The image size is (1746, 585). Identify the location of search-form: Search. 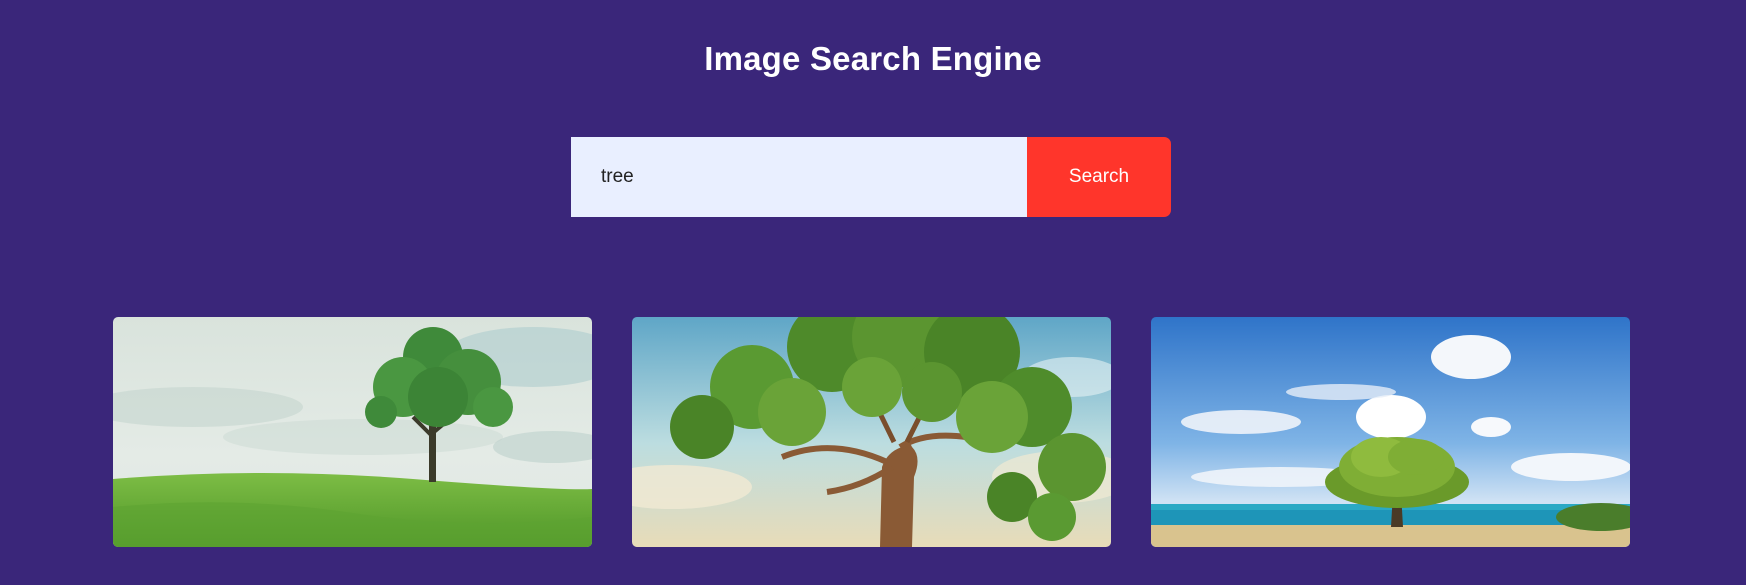
(871, 177).